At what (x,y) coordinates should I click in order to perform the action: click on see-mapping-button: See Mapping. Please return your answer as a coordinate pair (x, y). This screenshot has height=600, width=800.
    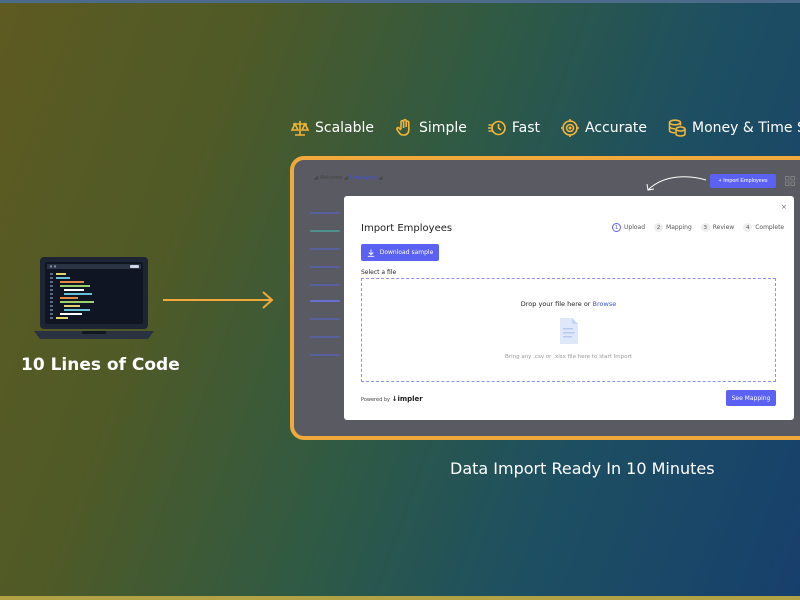
    Looking at the image, I should click on (751, 398).